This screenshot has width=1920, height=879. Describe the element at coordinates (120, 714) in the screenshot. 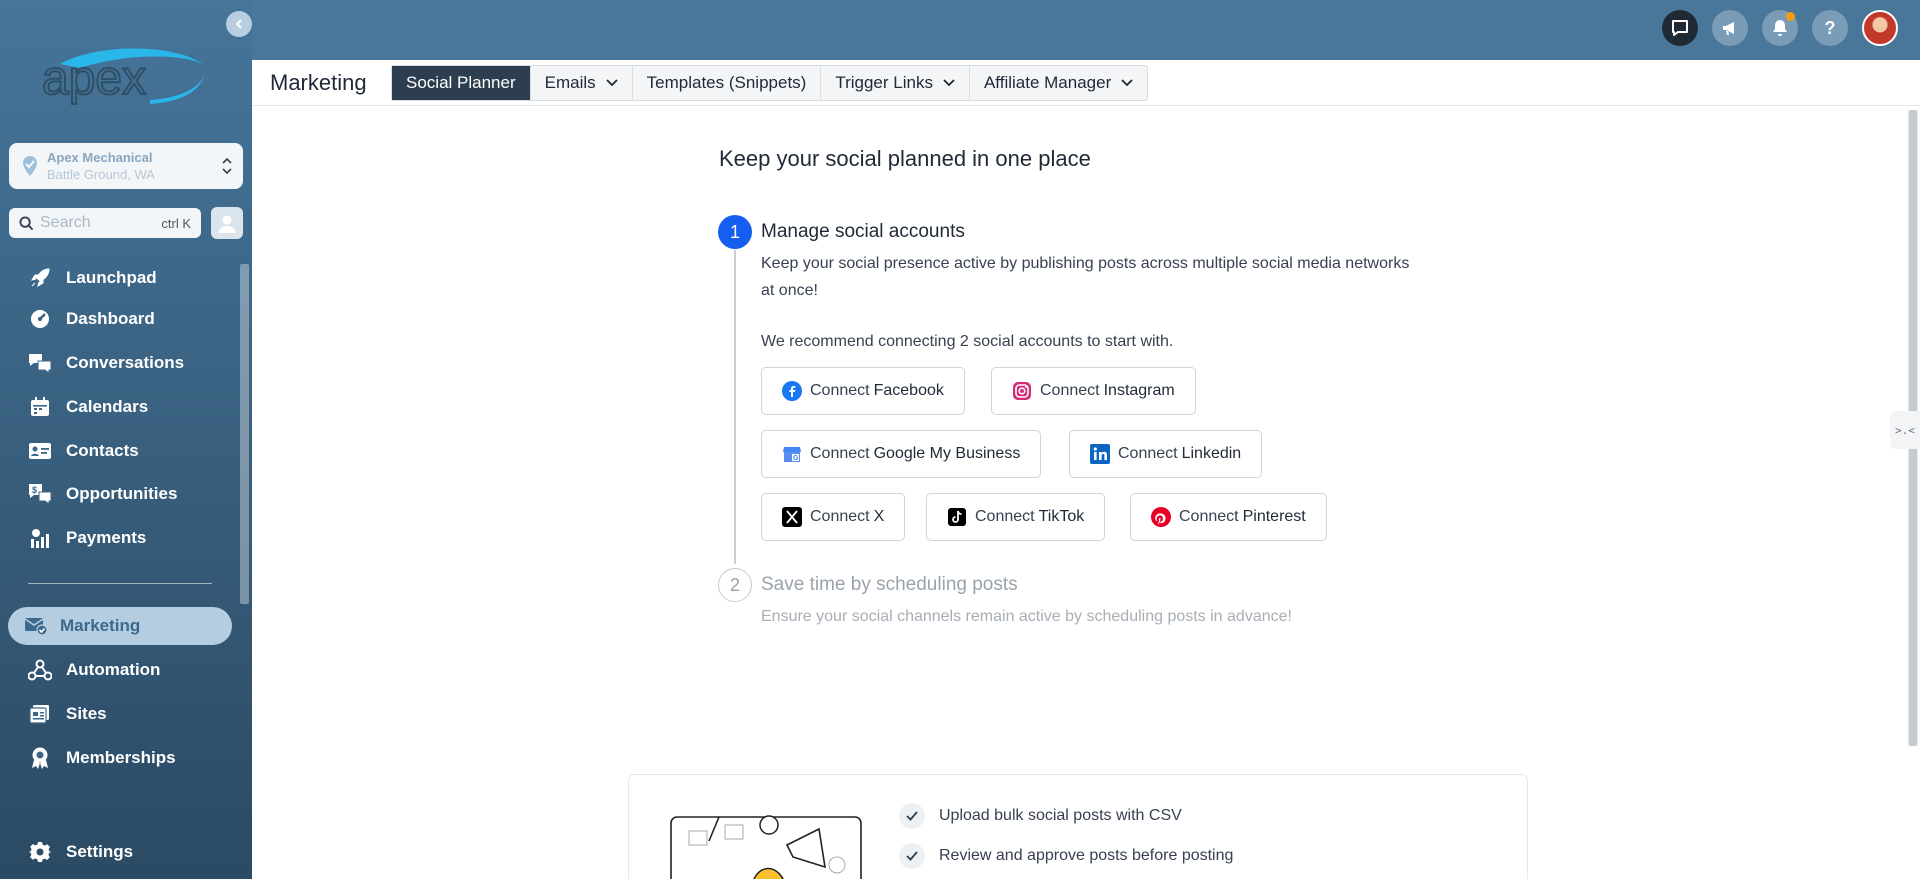

I see `sidebar-item-sites: Sites` at that location.